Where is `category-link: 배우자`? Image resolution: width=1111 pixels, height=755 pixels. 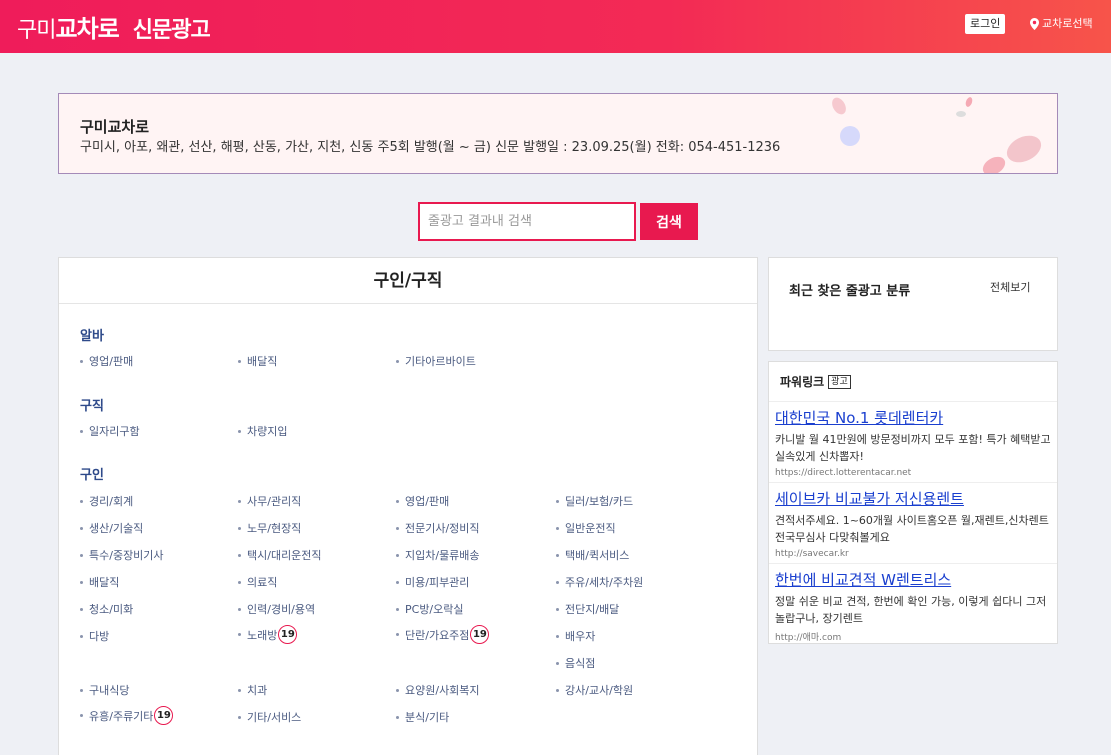
category-link: 배우자 is located at coordinates (575, 636).